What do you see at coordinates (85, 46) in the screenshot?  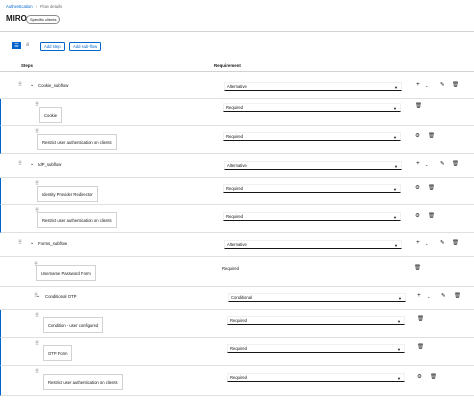 I see `add-sub-flow-button: Add sub-flow` at bounding box center [85, 46].